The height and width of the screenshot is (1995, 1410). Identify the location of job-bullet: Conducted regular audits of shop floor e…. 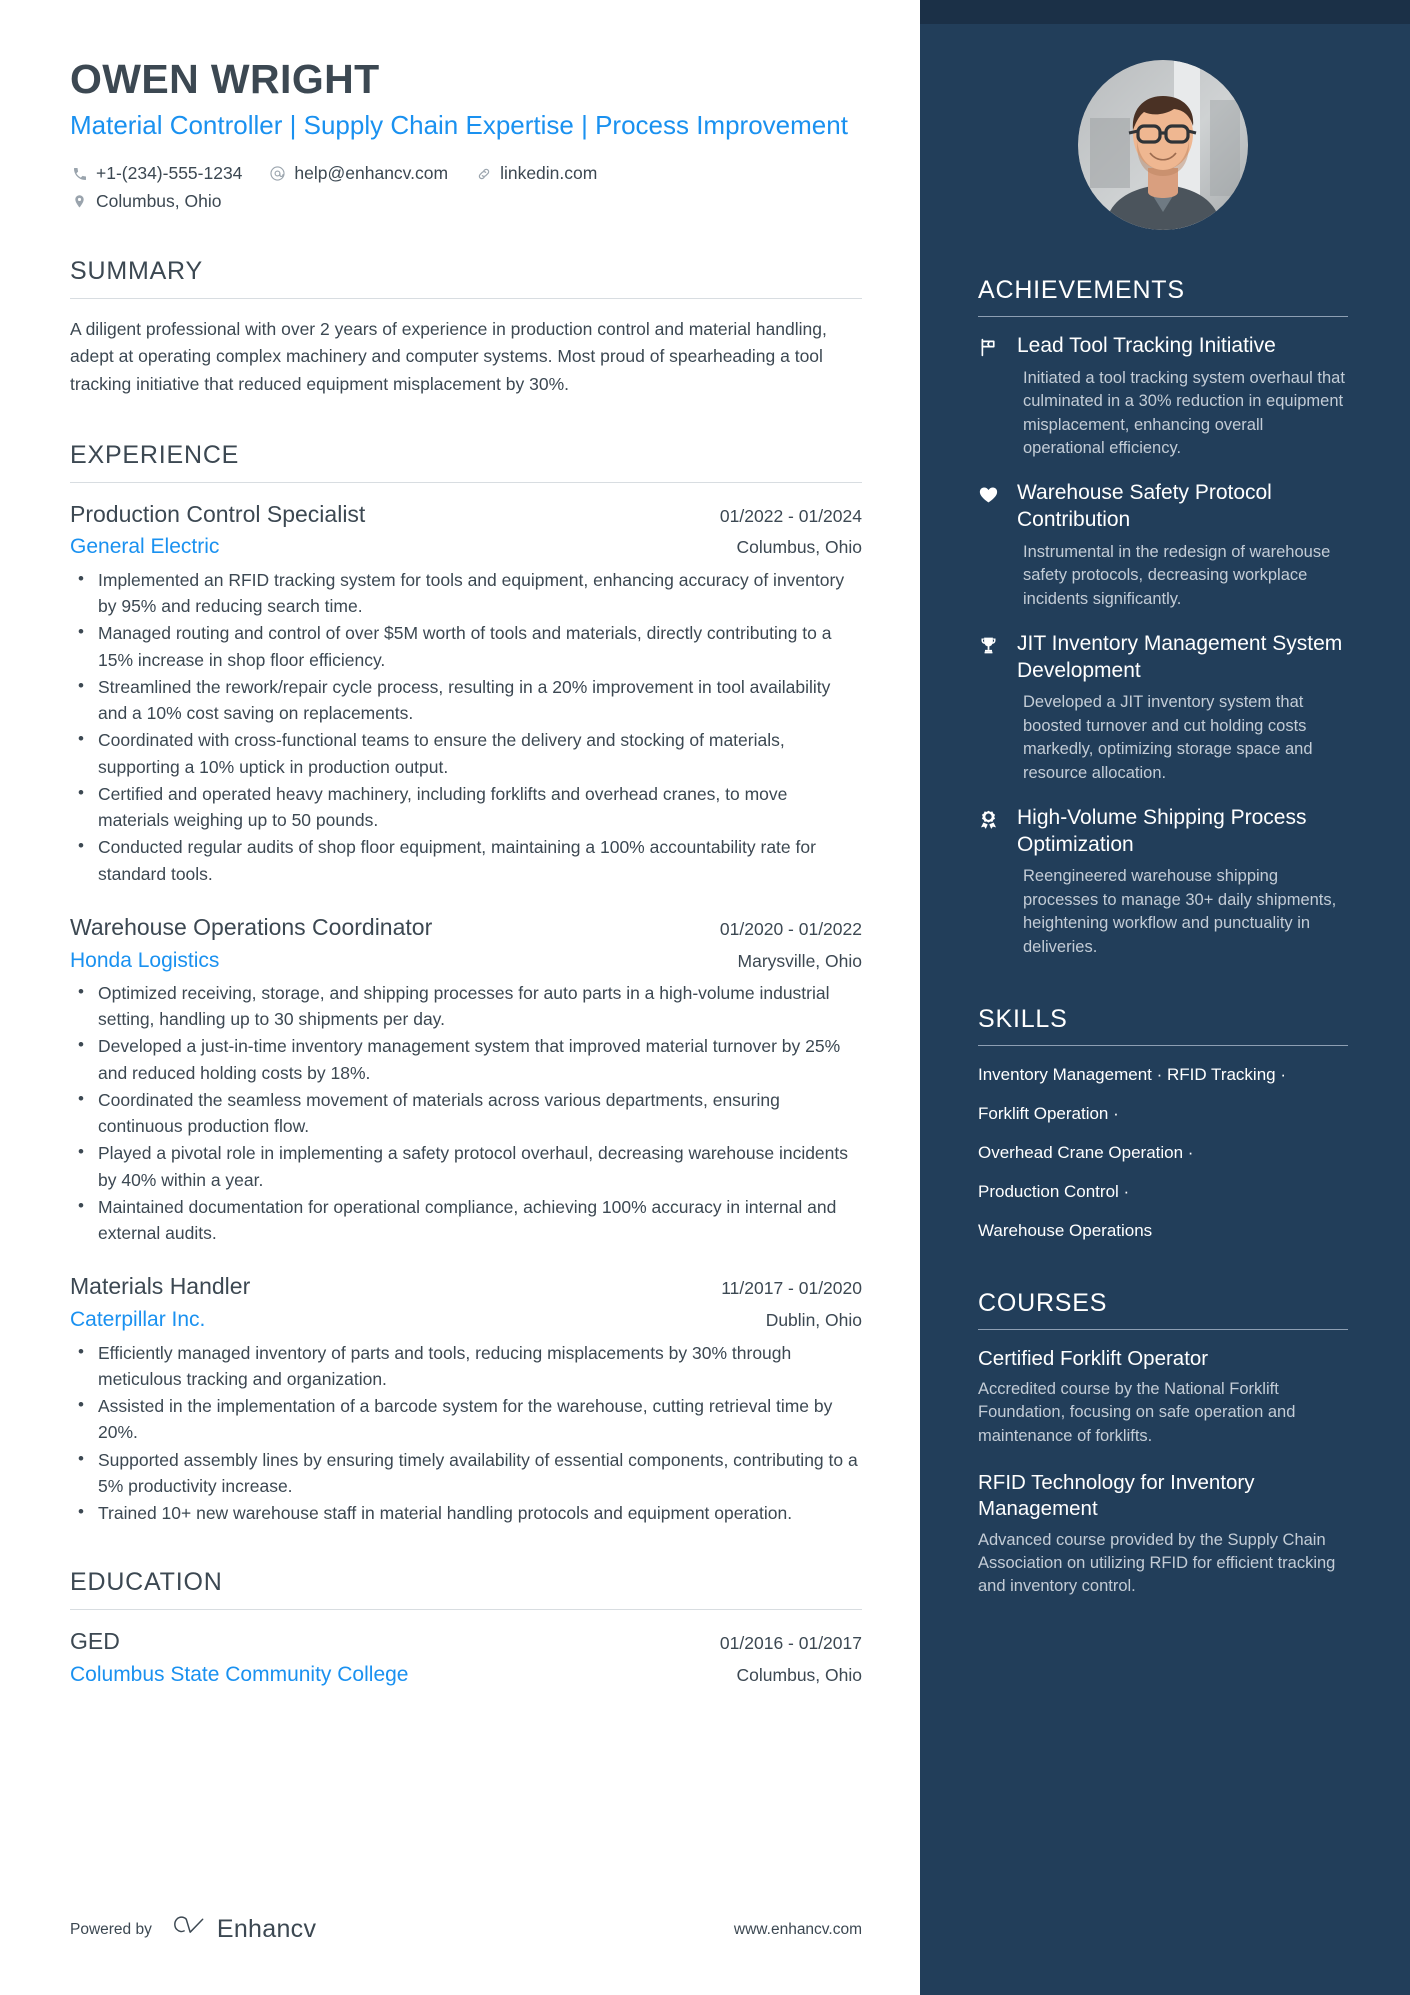
(466, 860).